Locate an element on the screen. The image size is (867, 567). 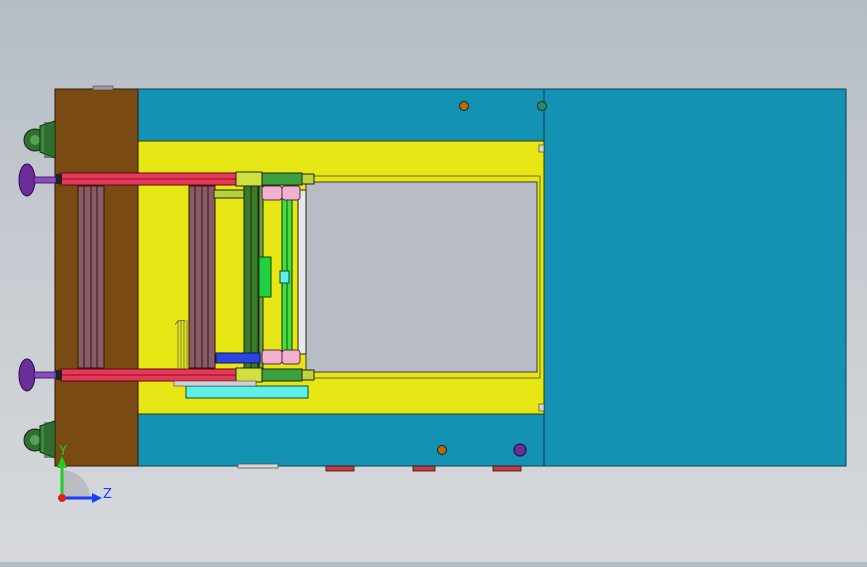
rollers-bottom is located at coordinates (281, 357).